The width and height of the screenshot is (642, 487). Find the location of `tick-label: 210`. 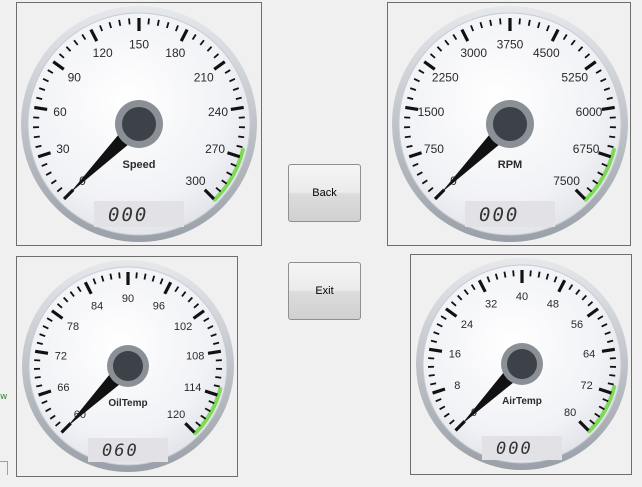

tick-label: 210 is located at coordinates (204, 77).